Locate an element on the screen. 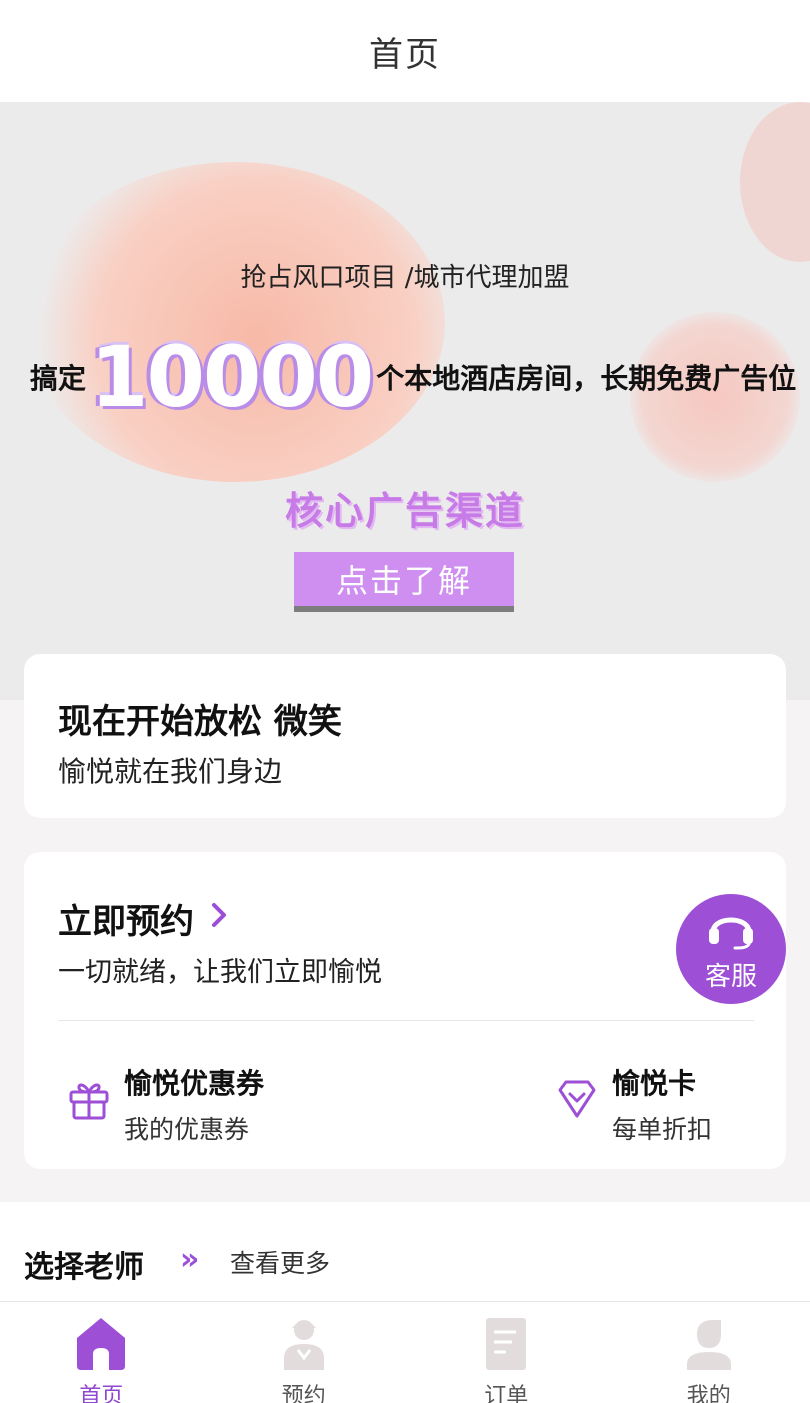 Image resolution: width=810 pixels, height=1403 pixels. tab-mine: 我的 is located at coordinates (709, 1352).